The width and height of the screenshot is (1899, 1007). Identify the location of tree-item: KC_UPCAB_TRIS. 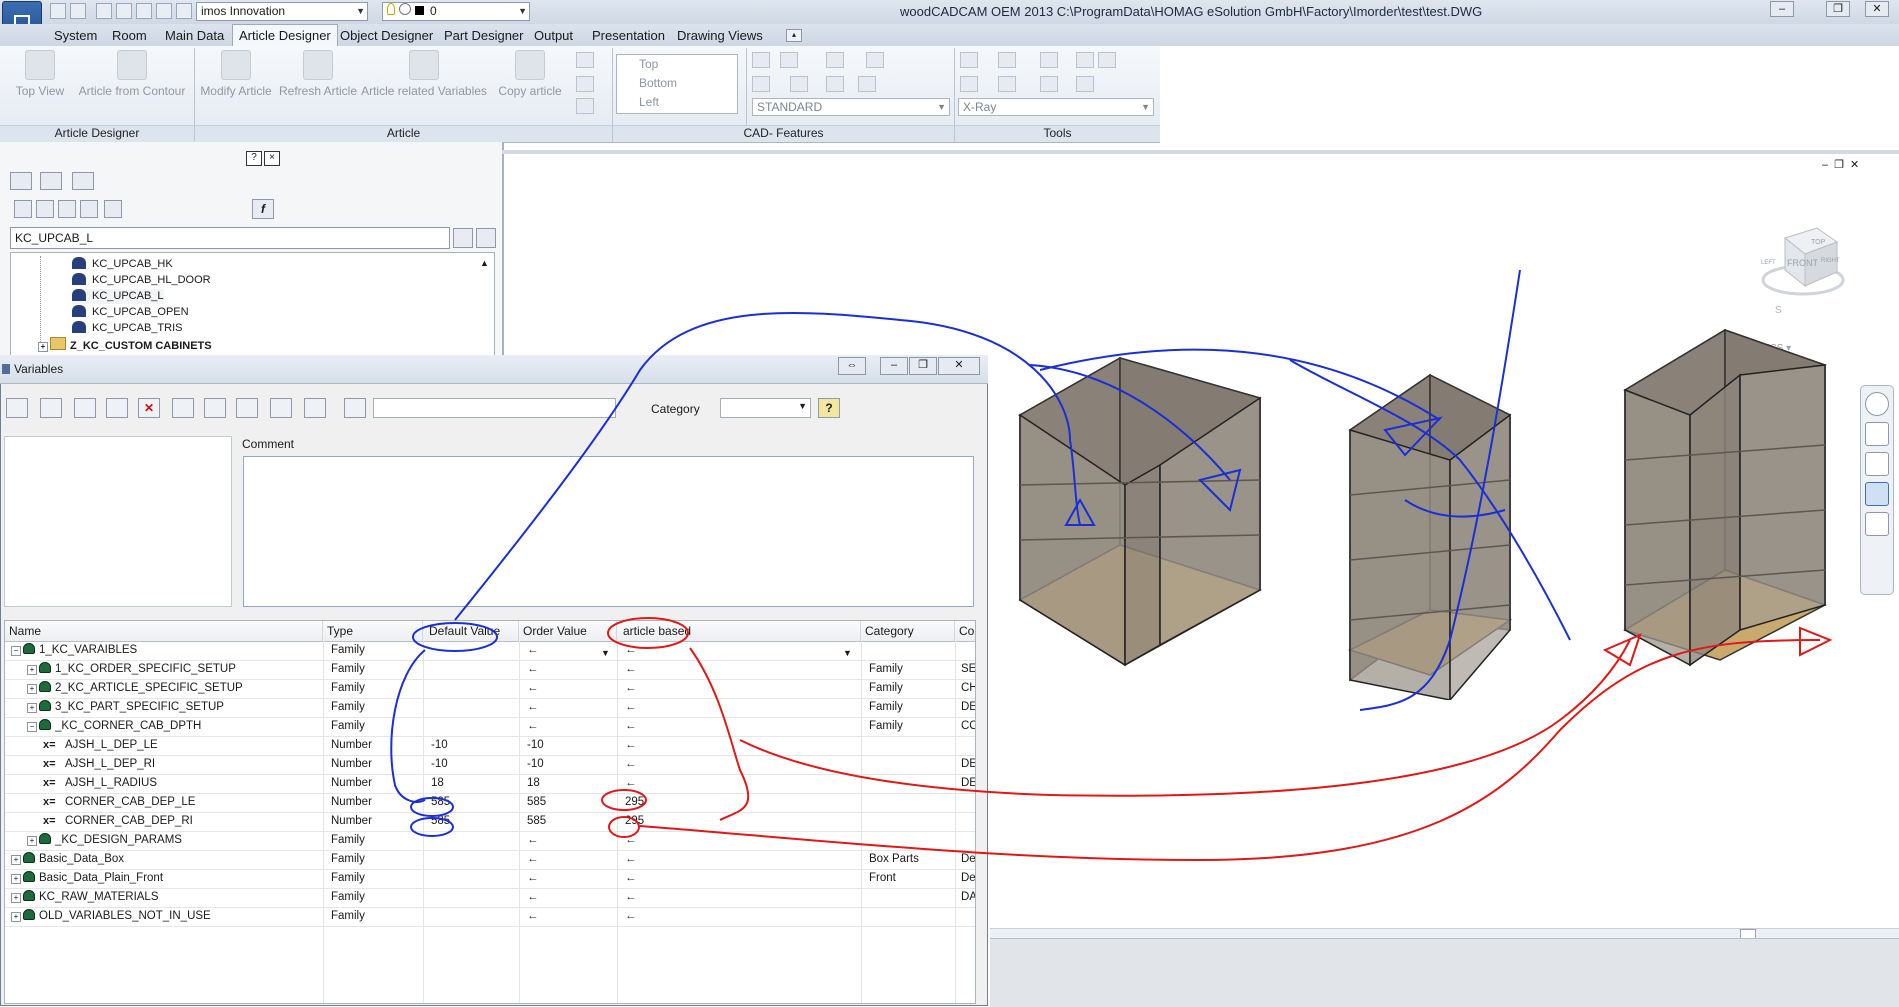
(127, 328).